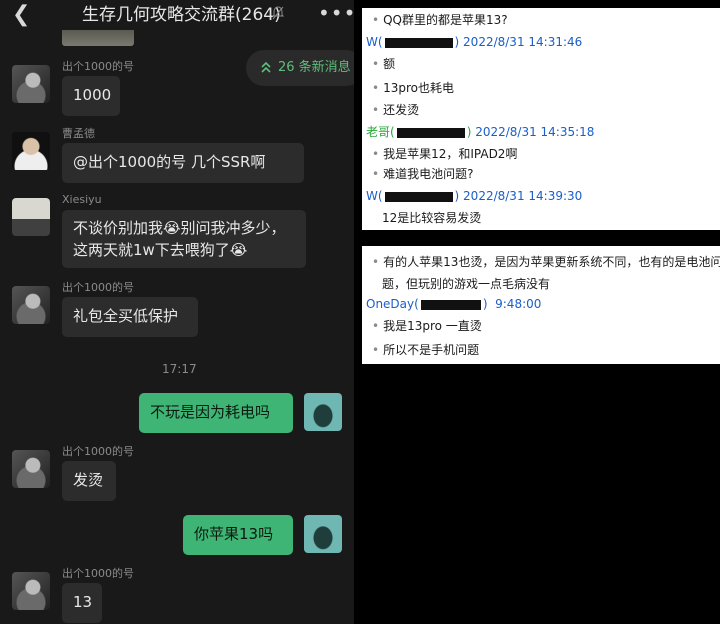 This screenshot has width=720, height=624. What do you see at coordinates (396, 110) in the screenshot?
I see `qq-message: • 还发烫` at bounding box center [396, 110].